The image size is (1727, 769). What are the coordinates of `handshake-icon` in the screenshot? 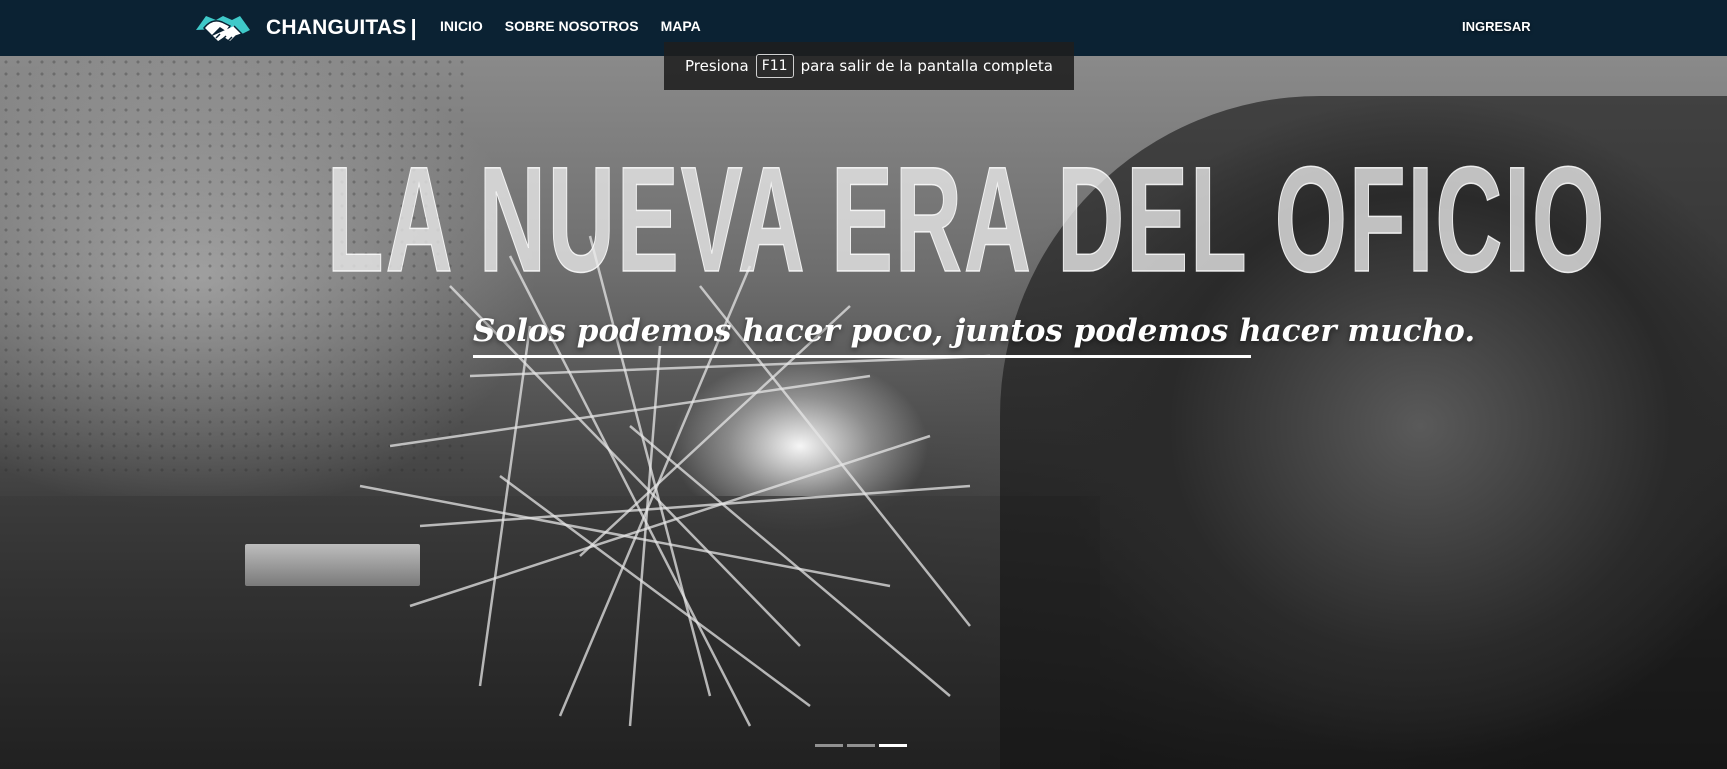 It's located at (223, 29).